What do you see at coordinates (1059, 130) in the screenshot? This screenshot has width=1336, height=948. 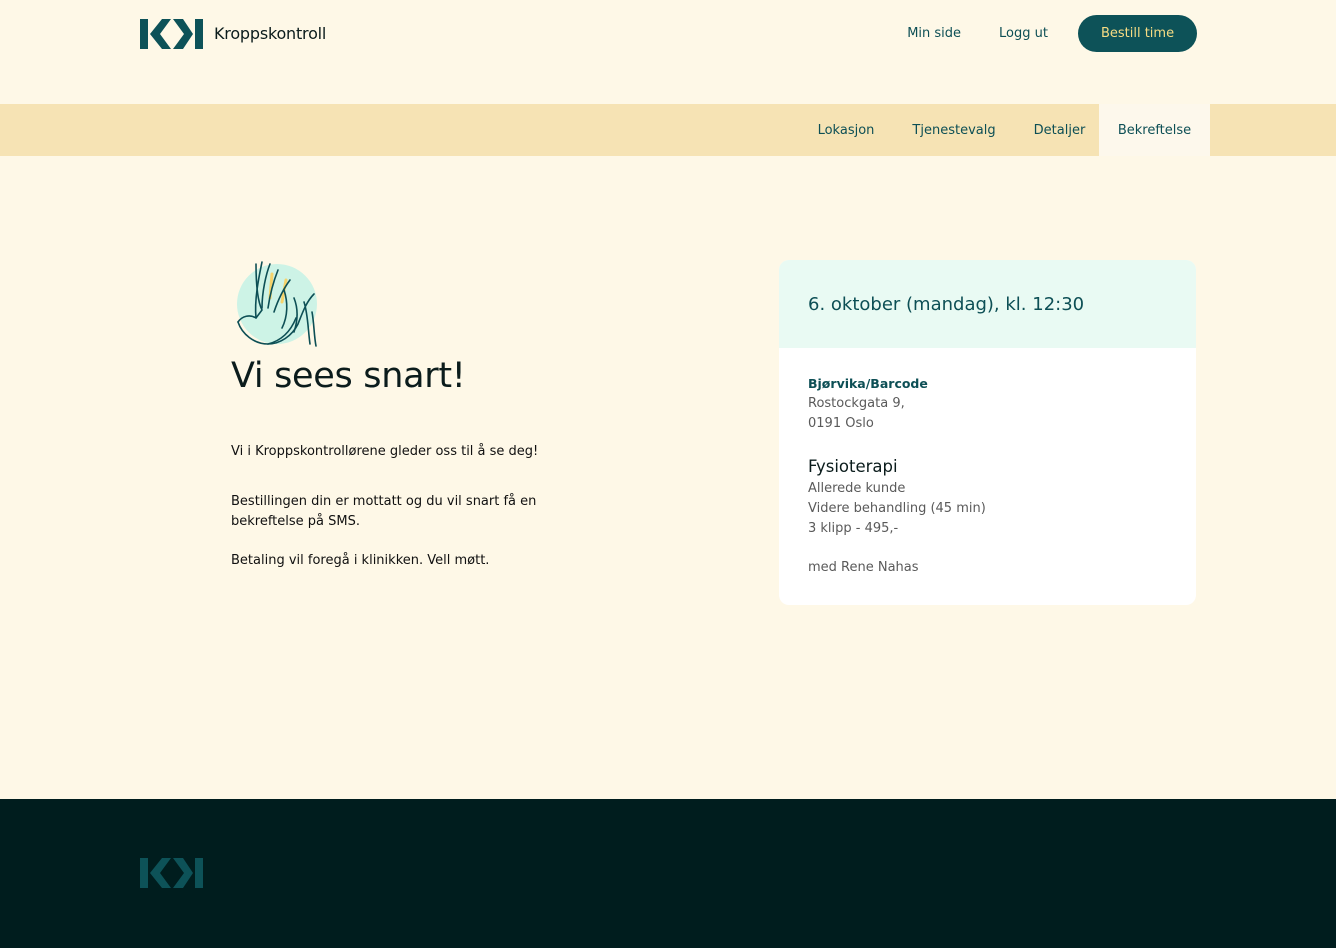 I see `step-detaljer: Detaljer` at bounding box center [1059, 130].